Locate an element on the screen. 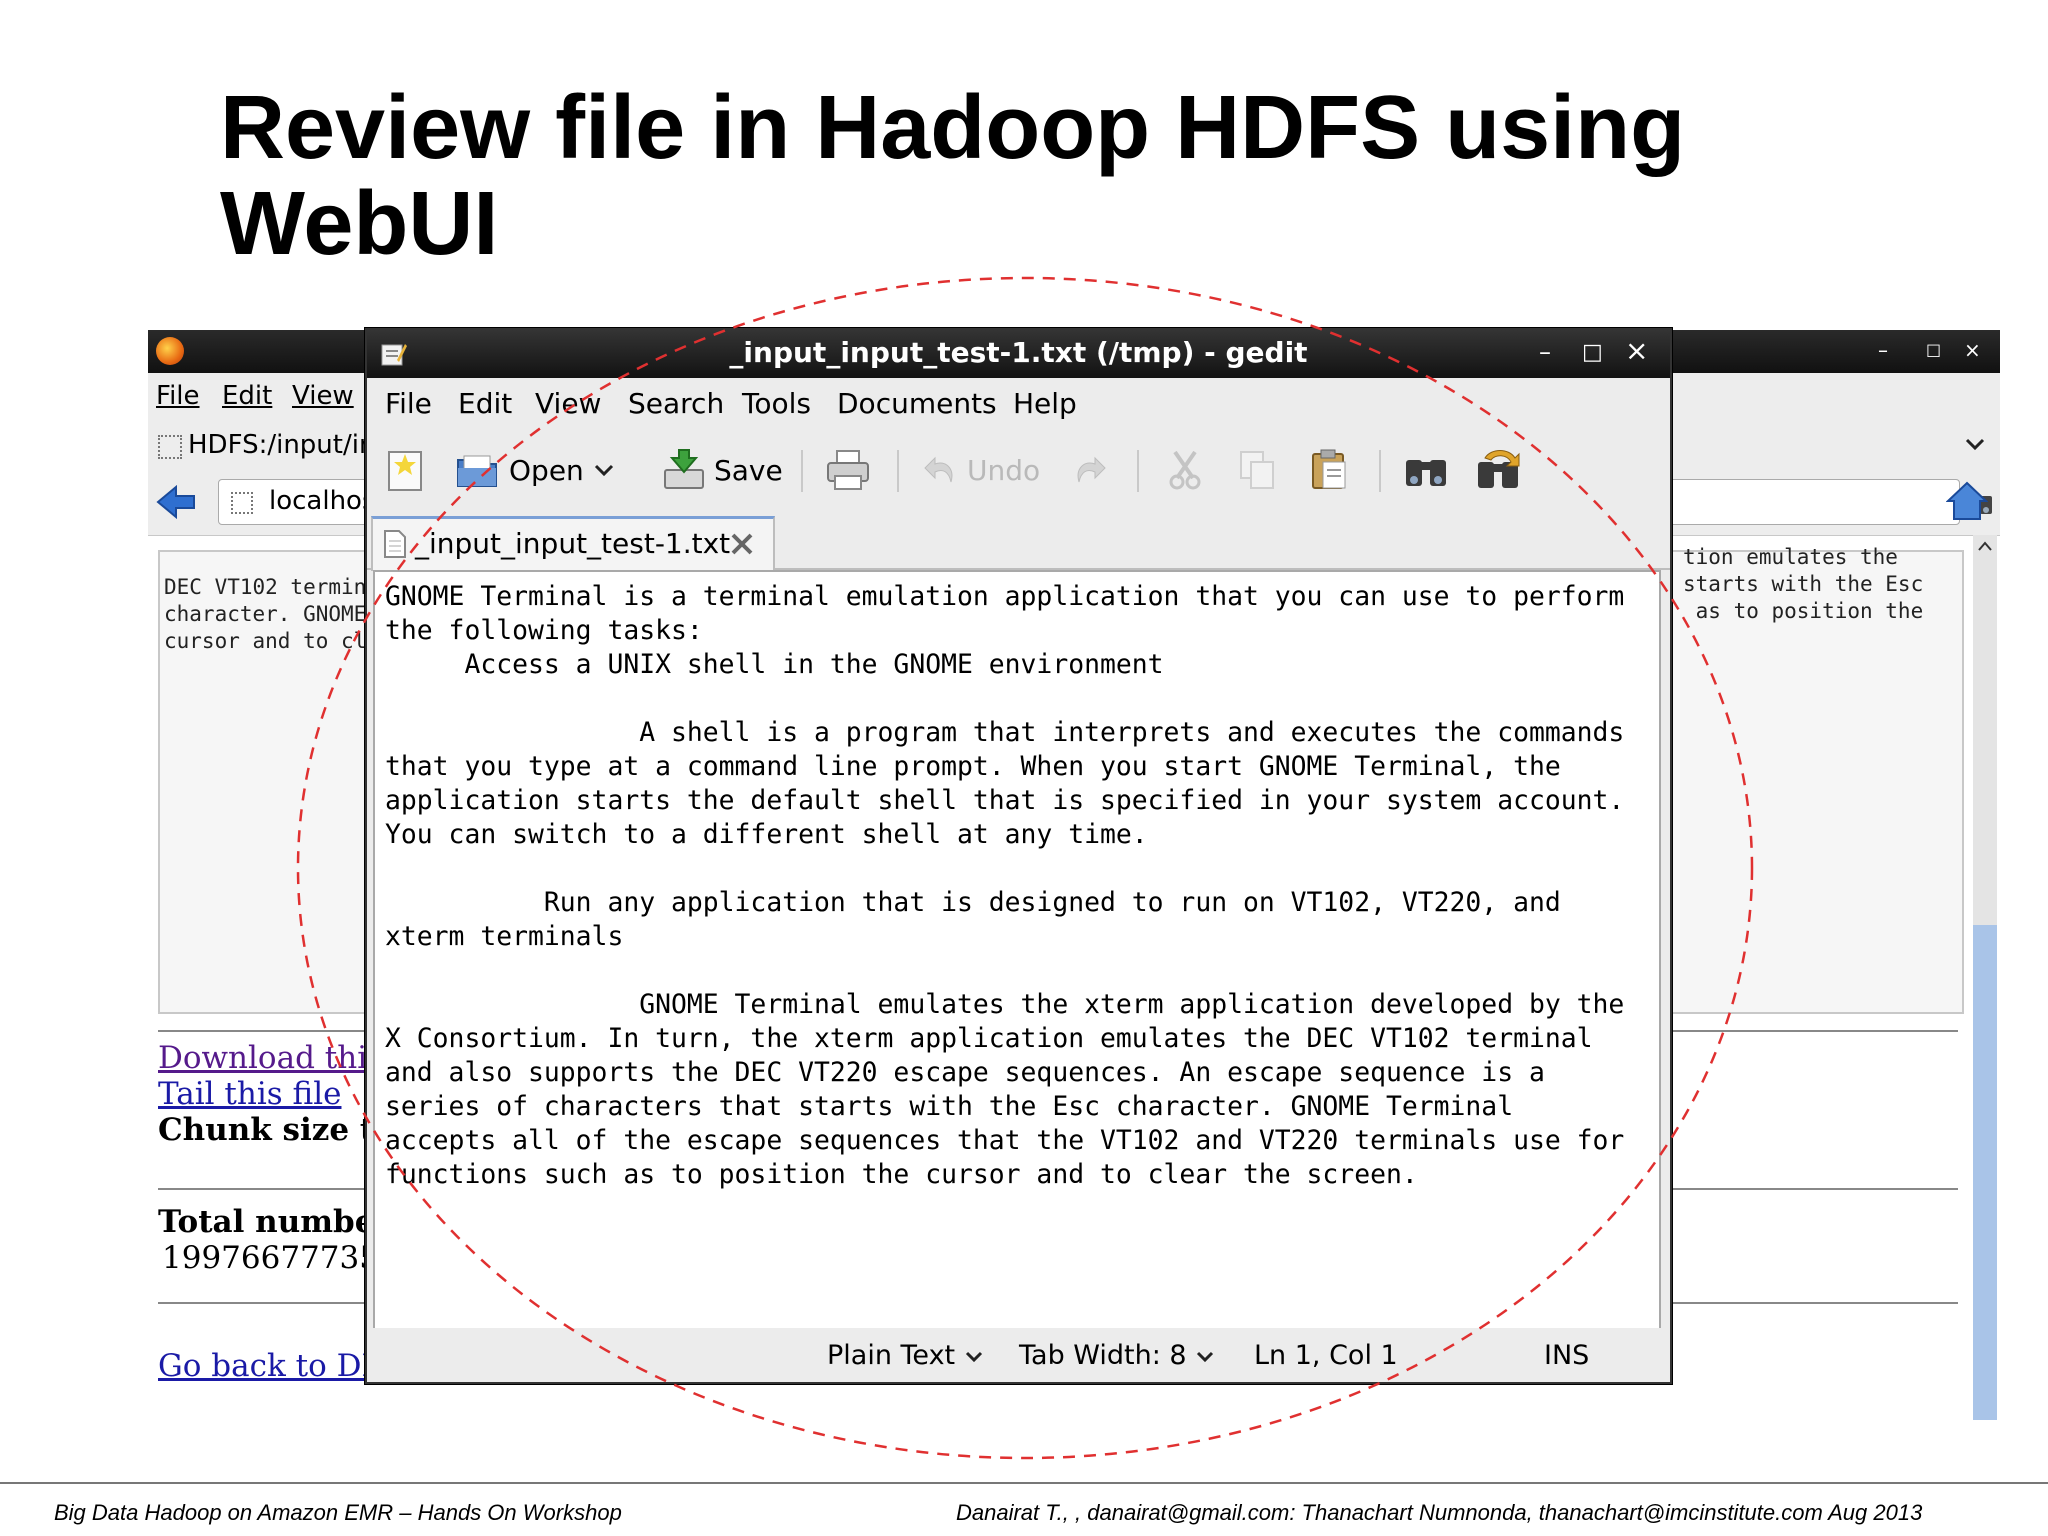 The height and width of the screenshot is (1536, 2048). menu-search: Search is located at coordinates (676, 403).